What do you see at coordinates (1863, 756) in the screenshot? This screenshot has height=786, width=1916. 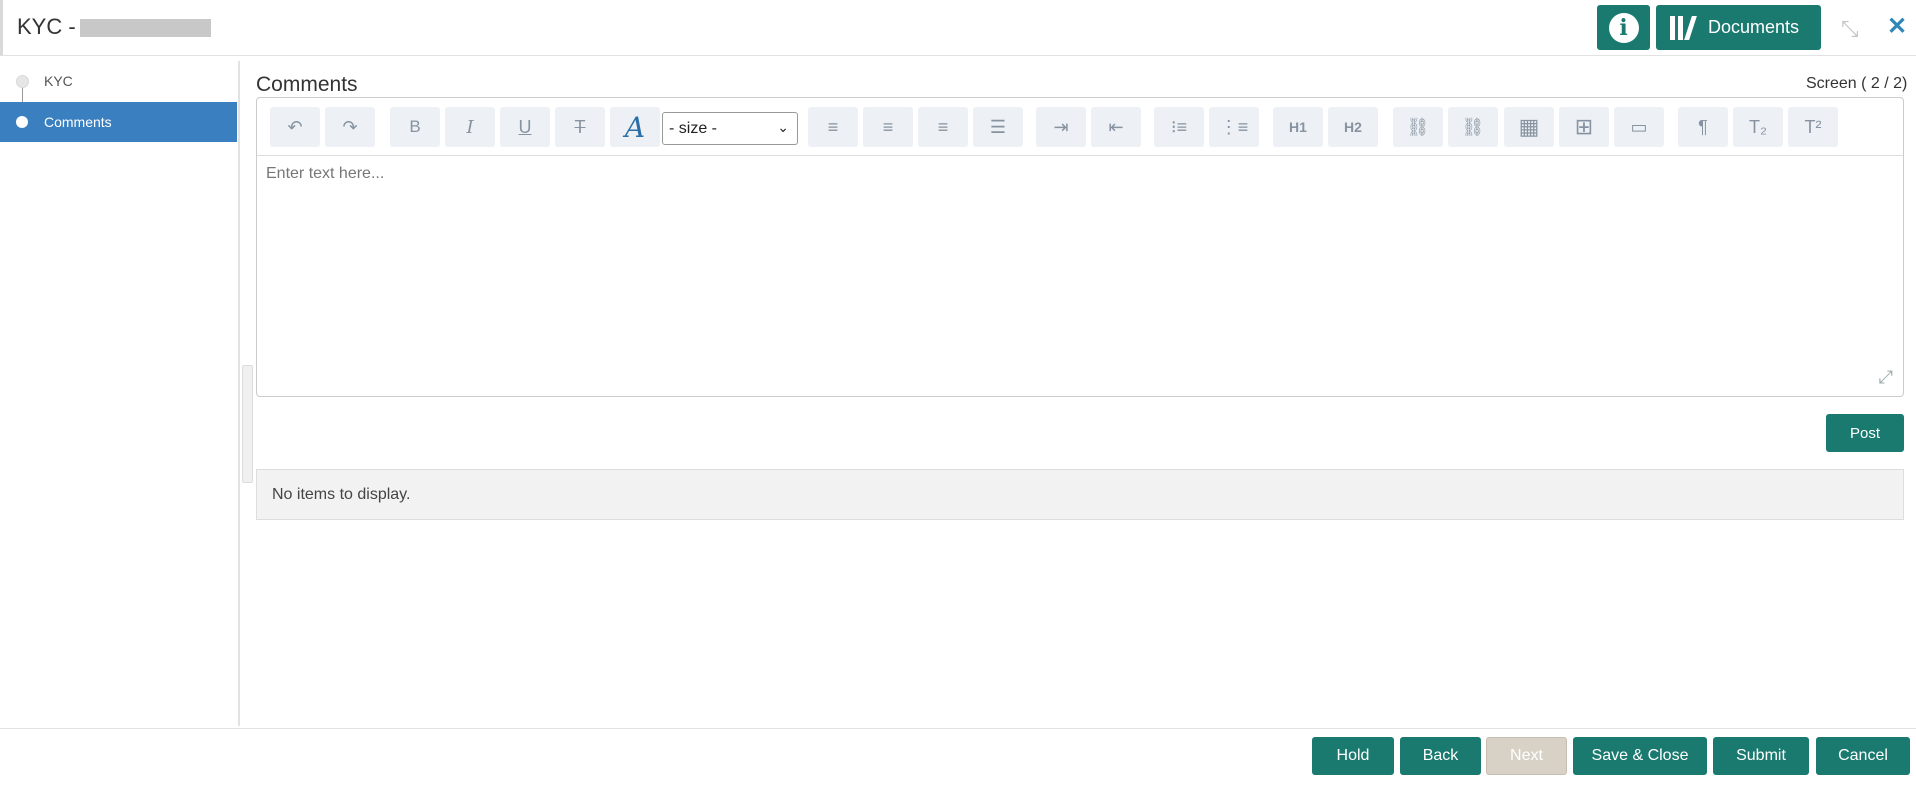 I see `cancel-button: Cancel` at bounding box center [1863, 756].